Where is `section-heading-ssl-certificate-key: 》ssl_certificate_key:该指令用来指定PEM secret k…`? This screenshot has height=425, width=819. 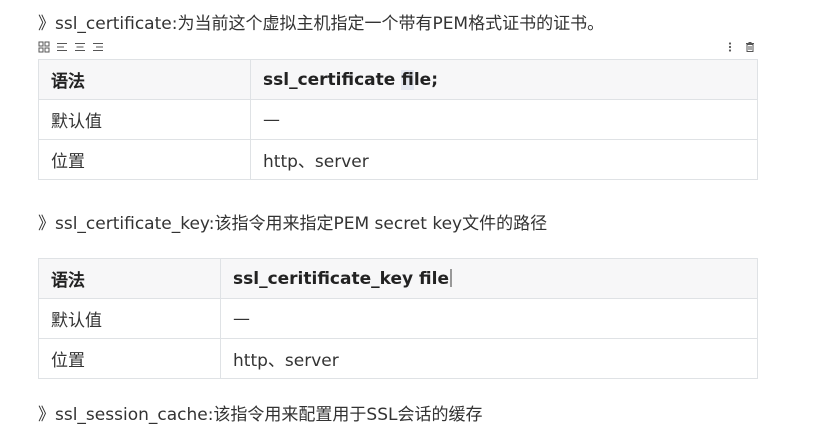
section-heading-ssl-certificate-key: 》ssl_certificate_key:该指令用来指定PEM secret k… is located at coordinates (293, 224).